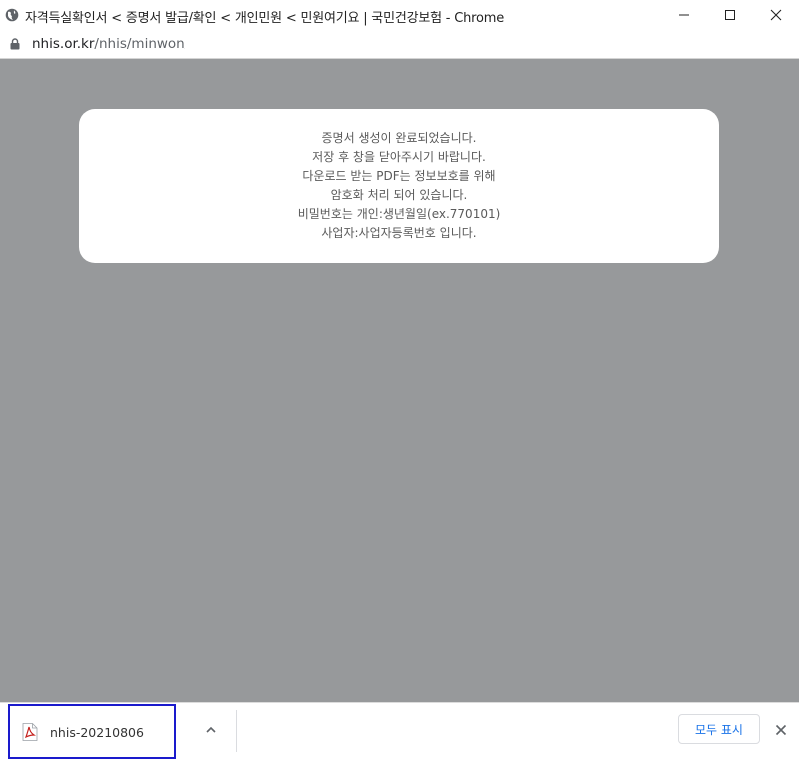  I want to click on message-line: 다운로드 받는 PDF는 정보보호를 위해, so click(399, 176).